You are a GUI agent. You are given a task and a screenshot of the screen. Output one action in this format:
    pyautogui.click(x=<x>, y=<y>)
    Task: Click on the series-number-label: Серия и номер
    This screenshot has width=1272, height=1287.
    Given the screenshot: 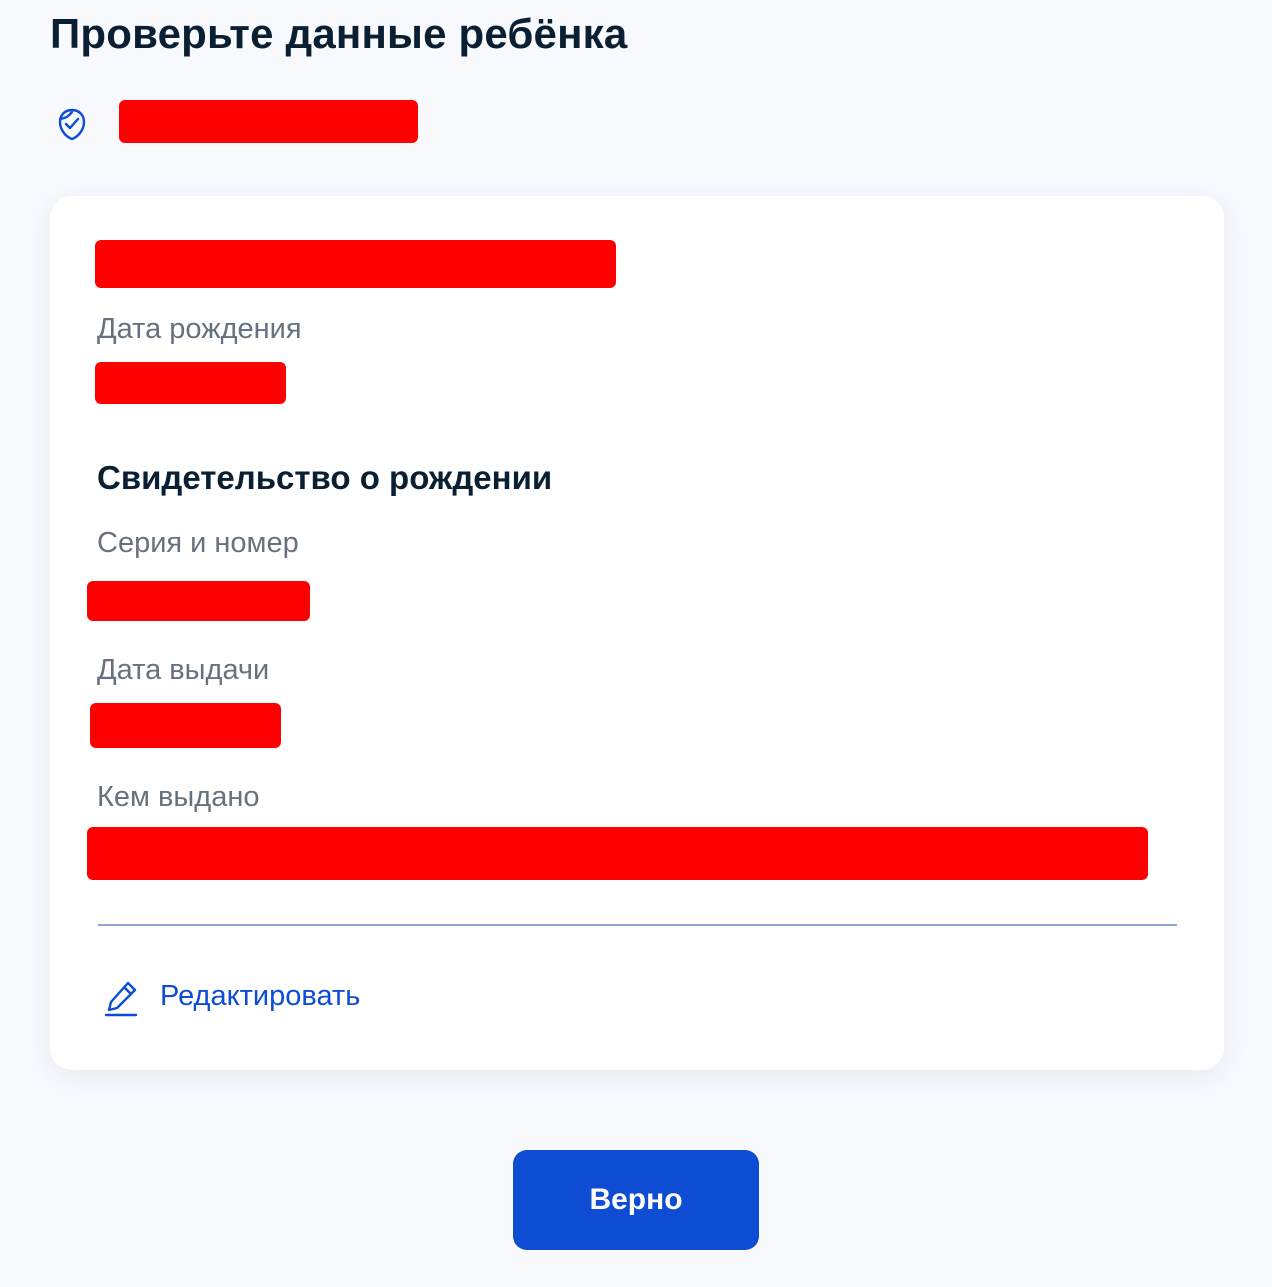 What is the action you would take?
    pyautogui.click(x=198, y=543)
    